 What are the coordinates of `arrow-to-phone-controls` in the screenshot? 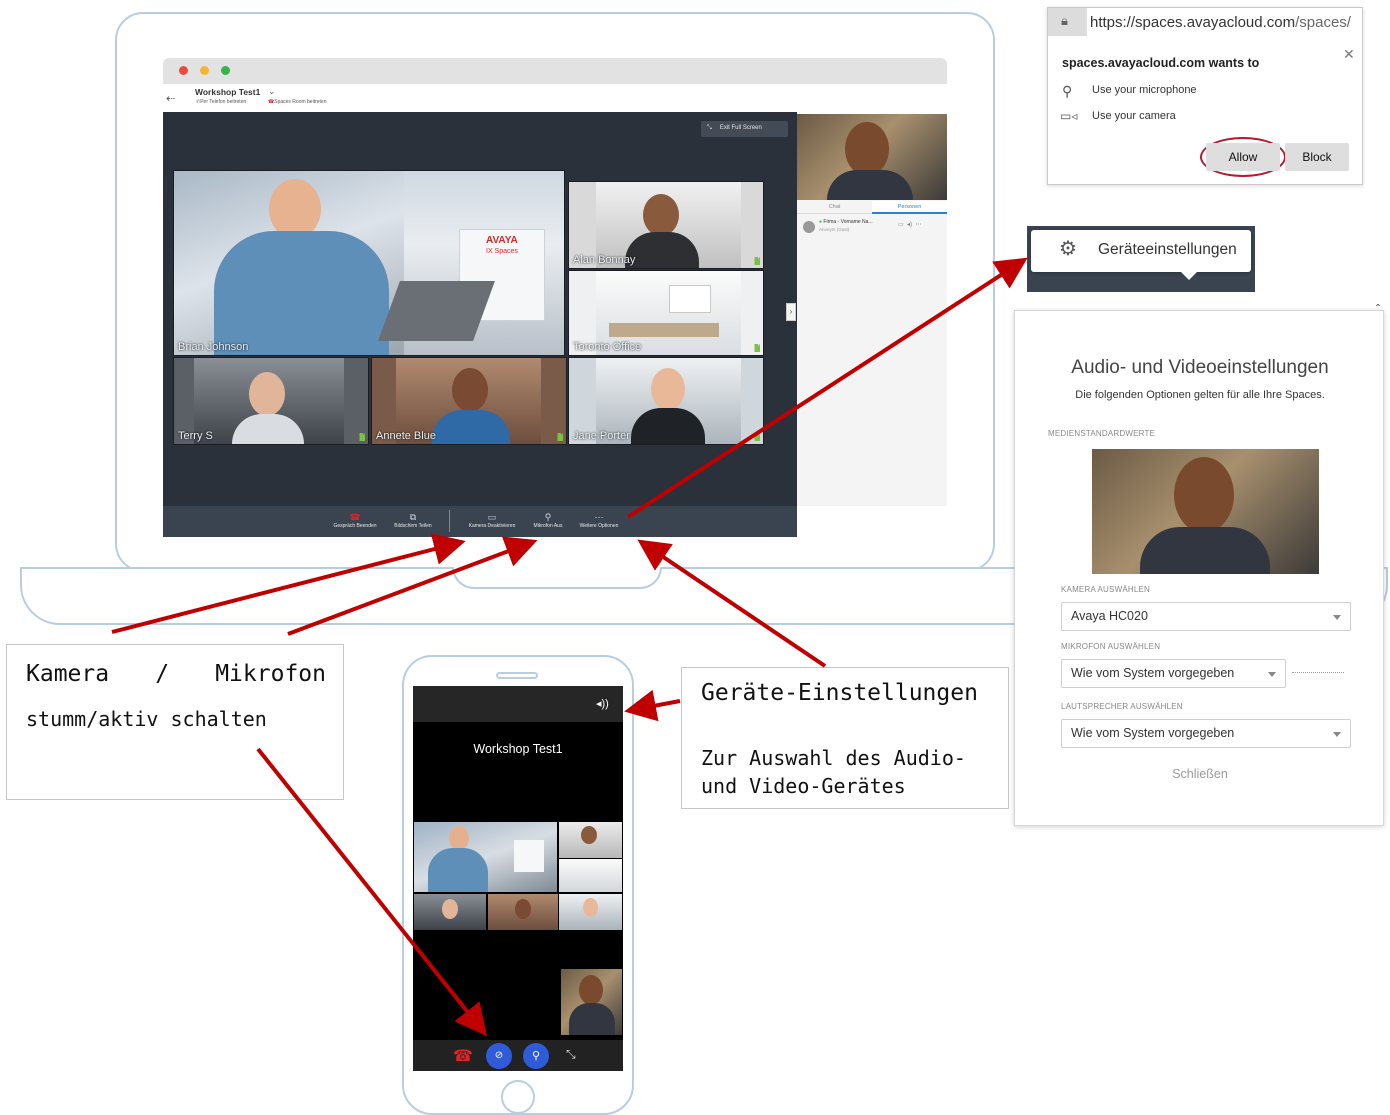 It's located at (371, 892).